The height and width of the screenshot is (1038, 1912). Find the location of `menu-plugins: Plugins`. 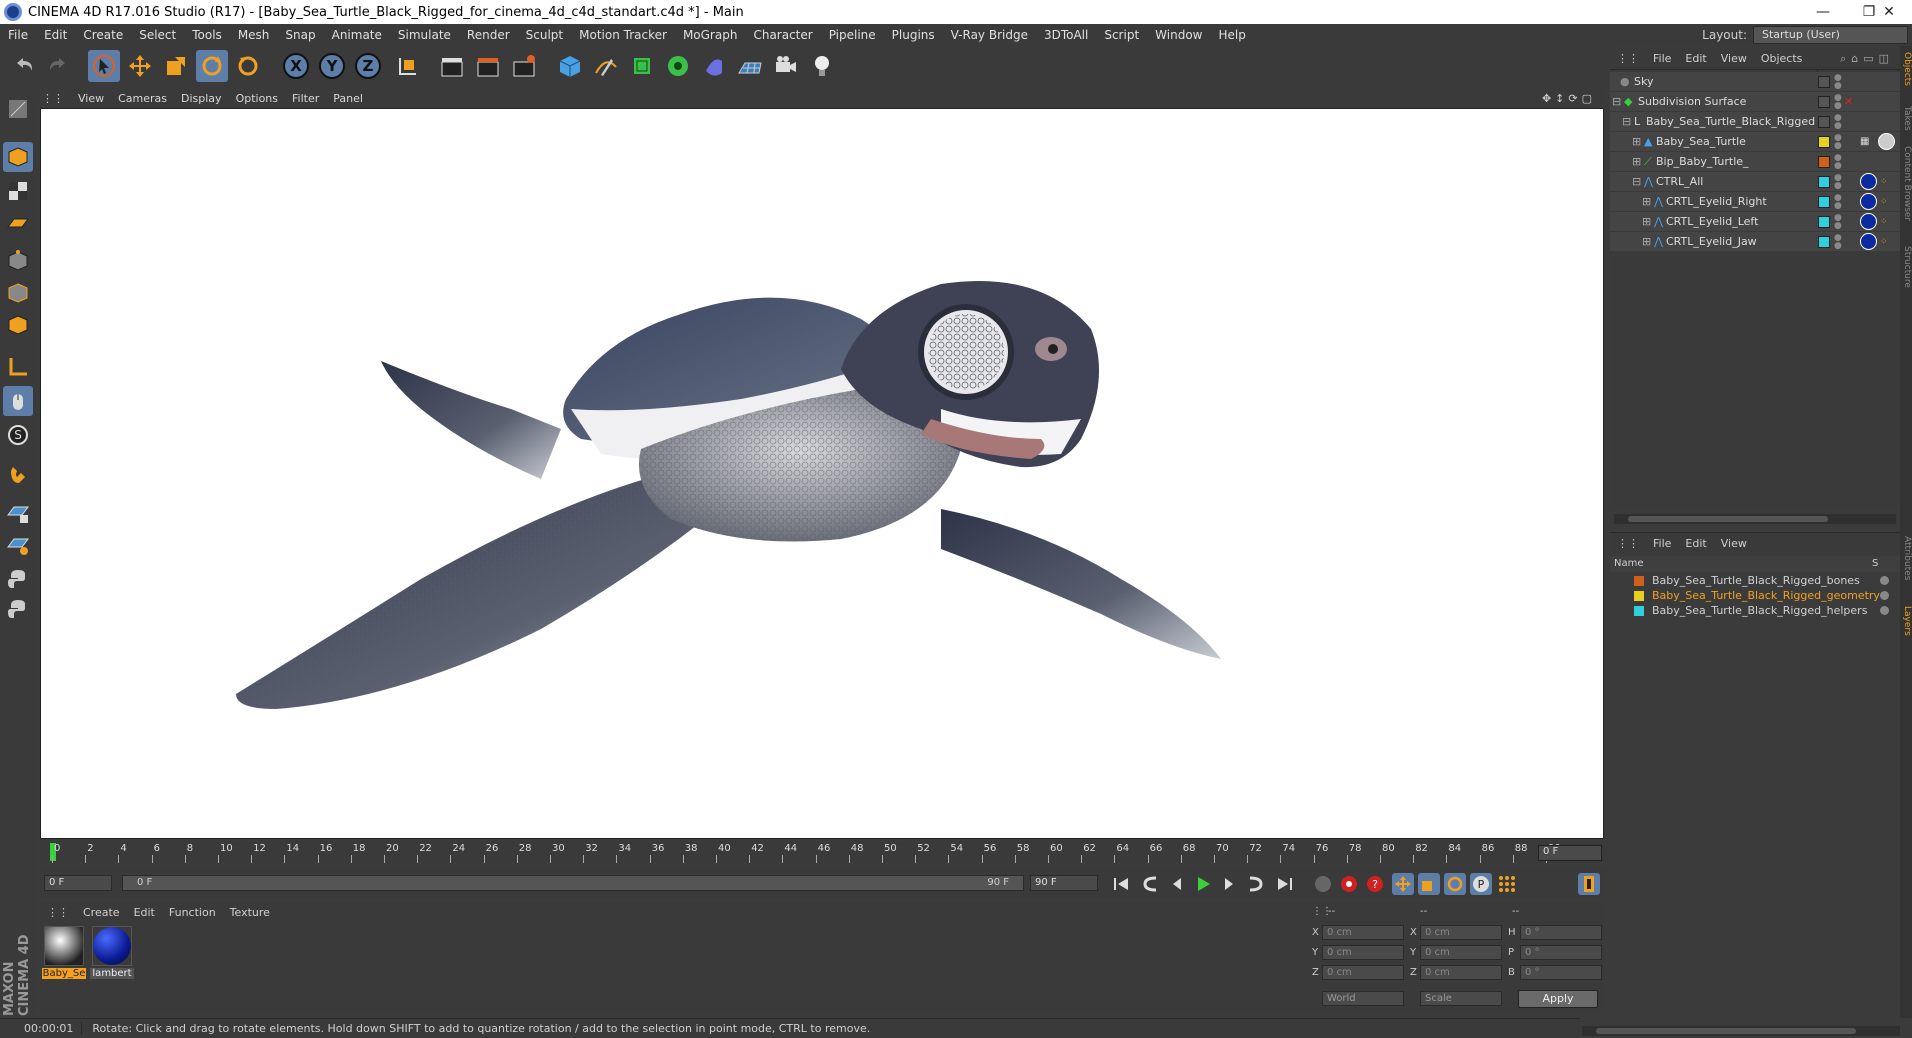

menu-plugins: Plugins is located at coordinates (913, 35).